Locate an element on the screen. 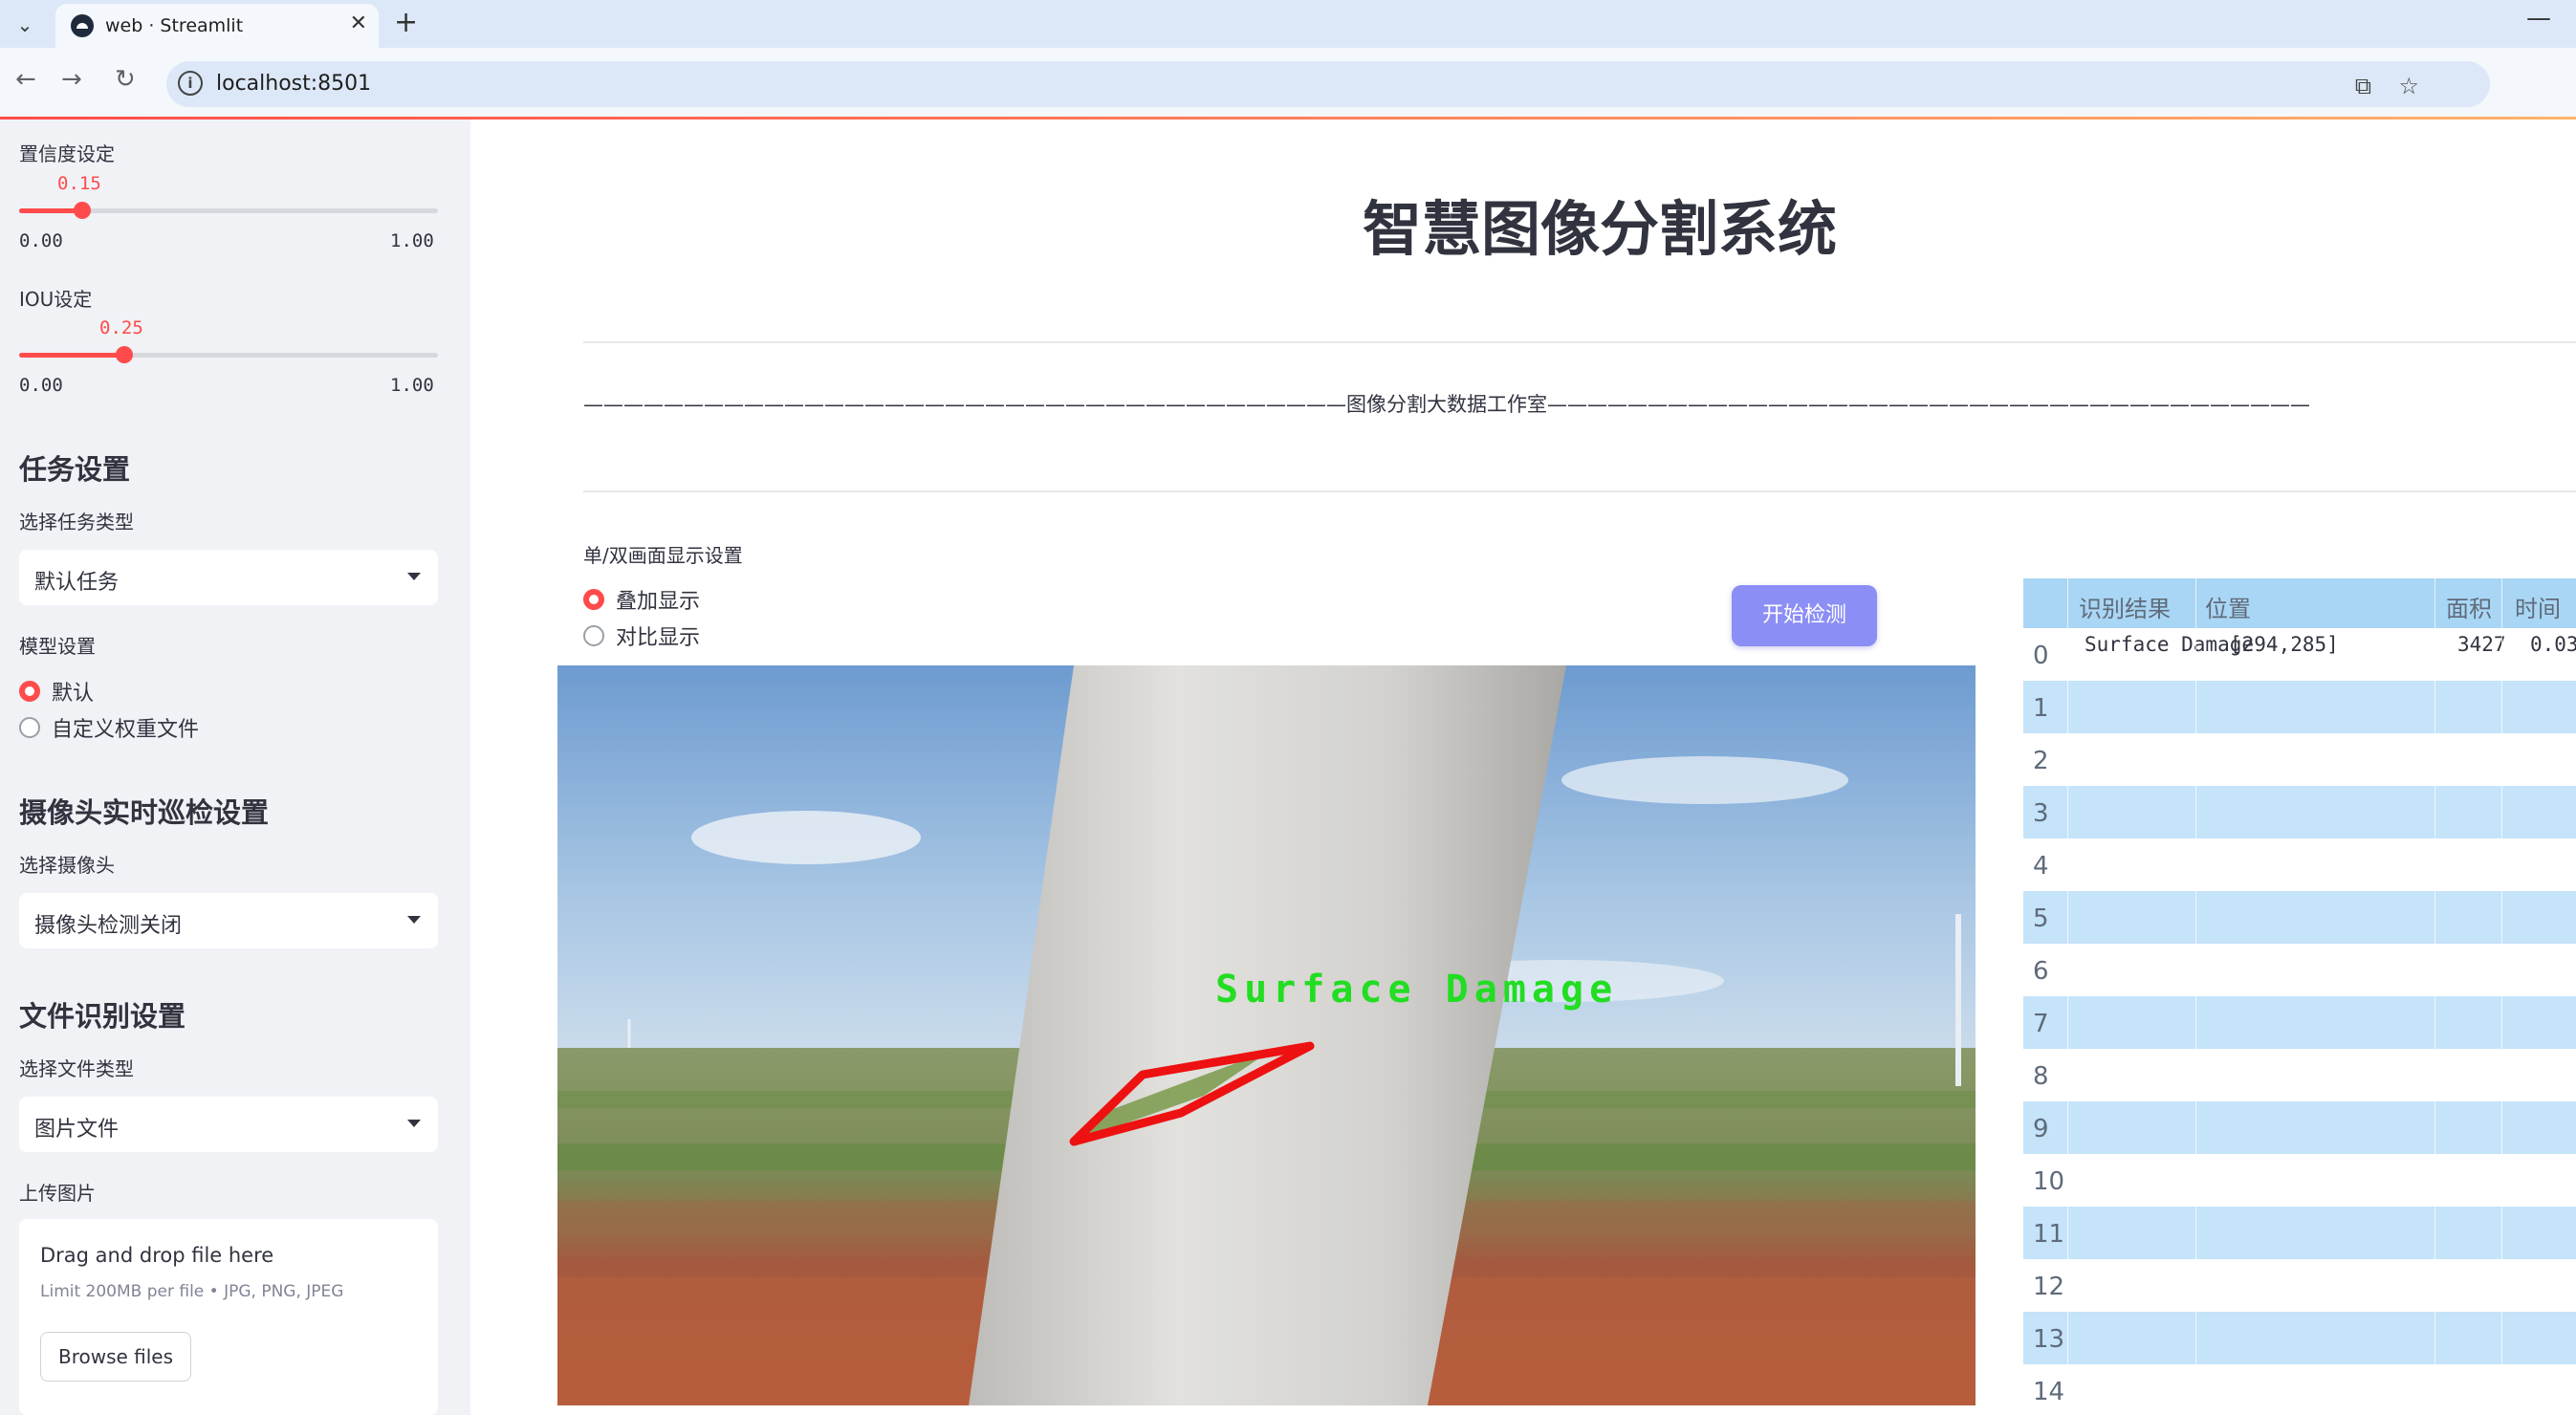  new-tab-plus-icon: + is located at coordinates (406, 23).